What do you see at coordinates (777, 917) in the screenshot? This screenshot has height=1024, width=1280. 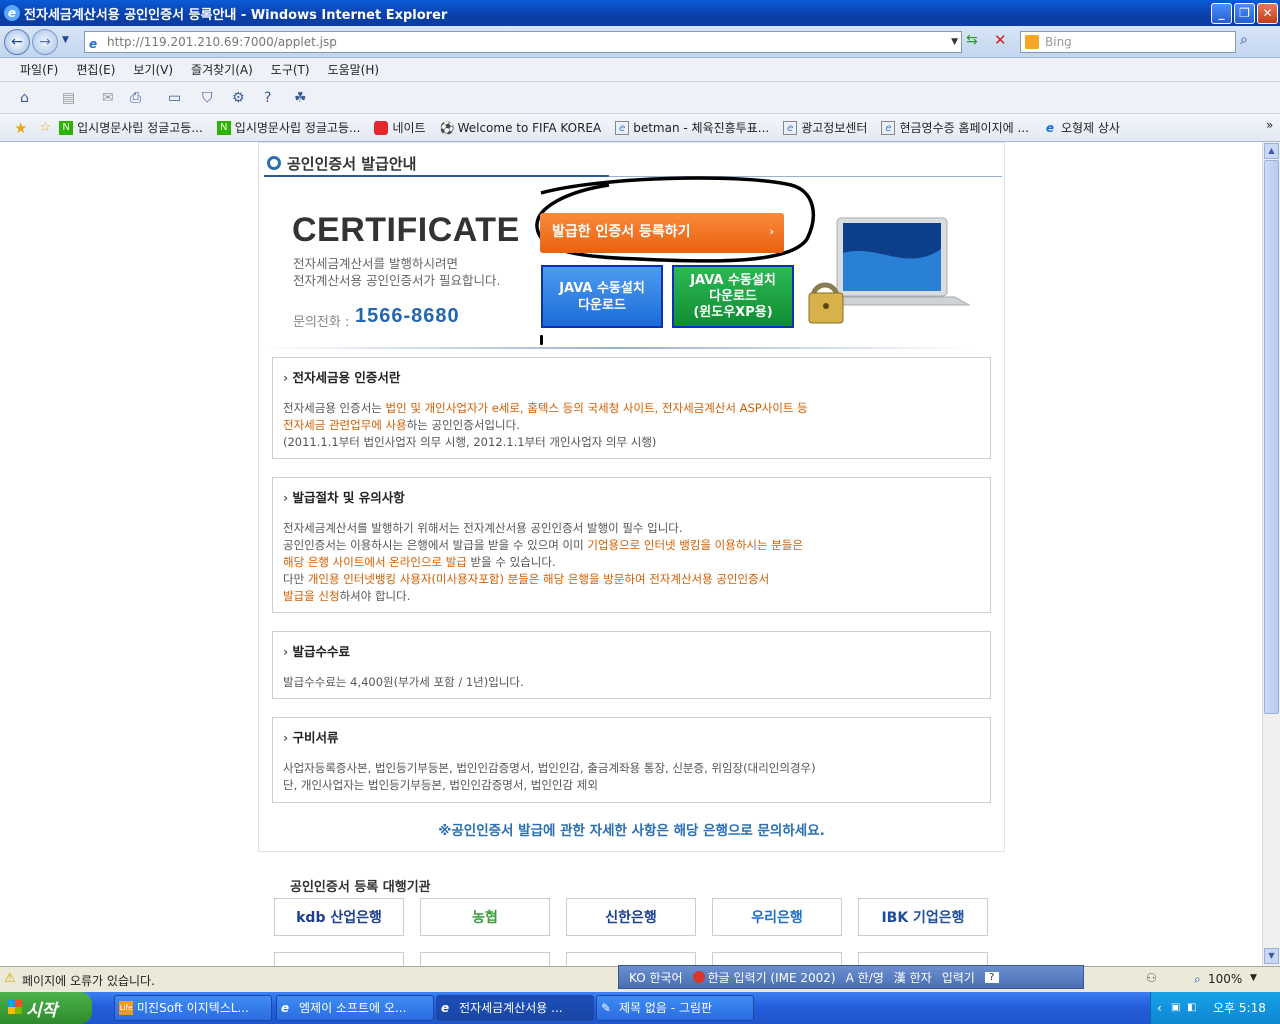 I see `bank-logo-woori: 우리은행` at bounding box center [777, 917].